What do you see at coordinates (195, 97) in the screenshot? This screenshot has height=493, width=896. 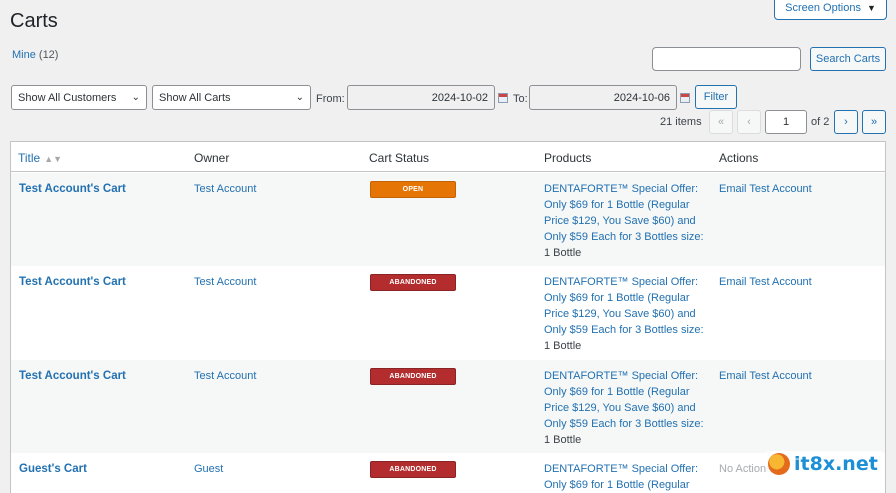 I see `carts-select-value: Show All Carts` at bounding box center [195, 97].